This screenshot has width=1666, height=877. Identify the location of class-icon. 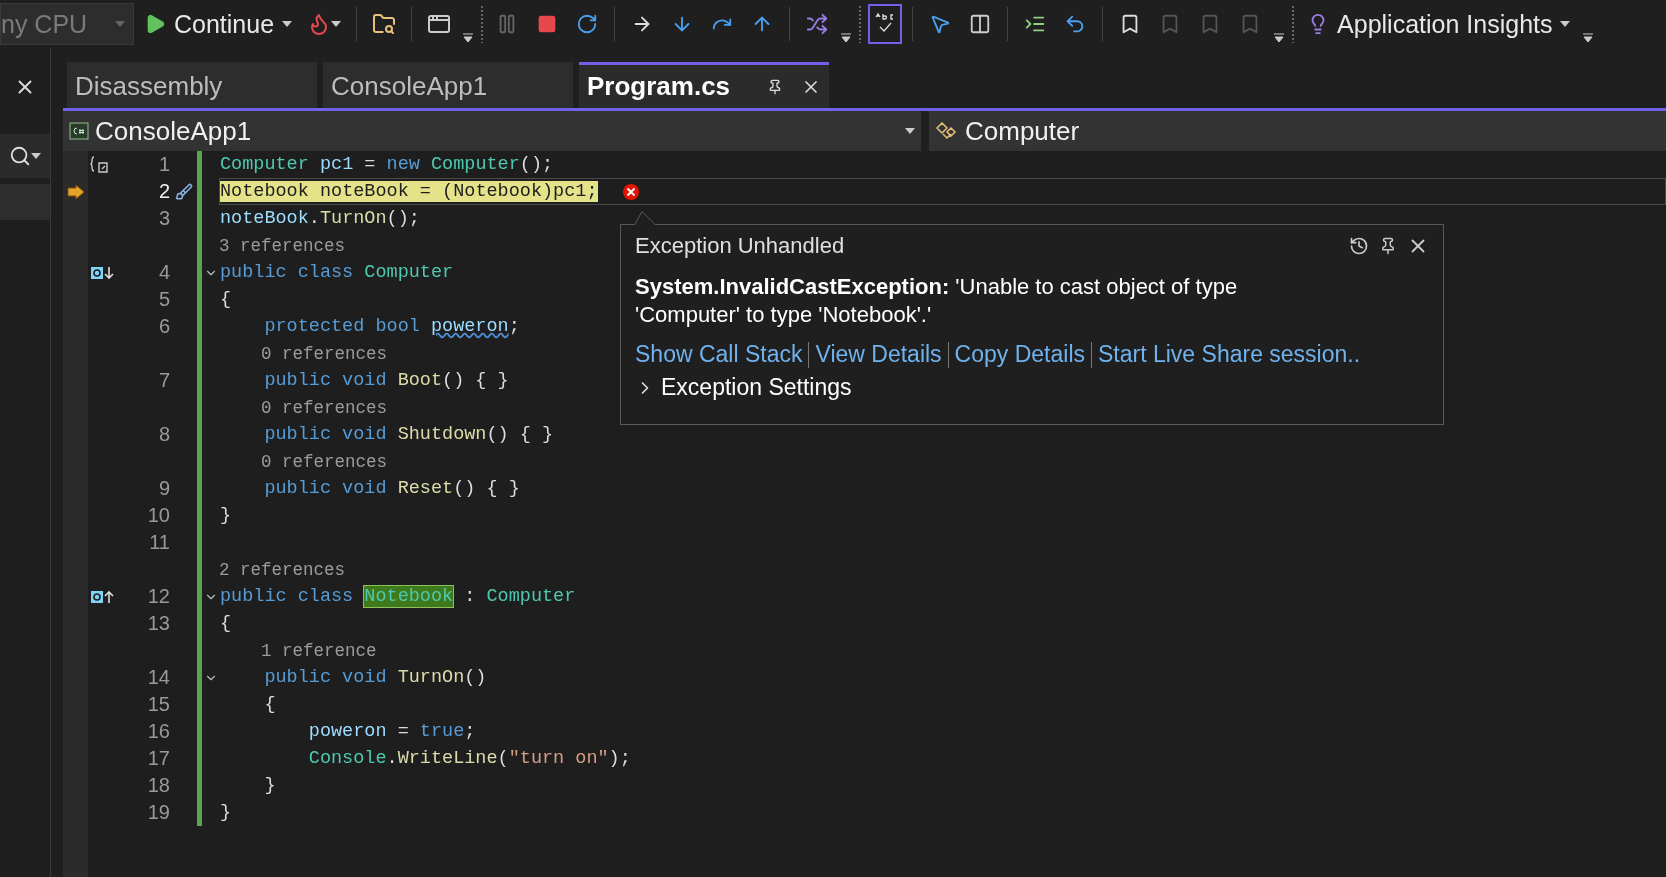
(947, 131).